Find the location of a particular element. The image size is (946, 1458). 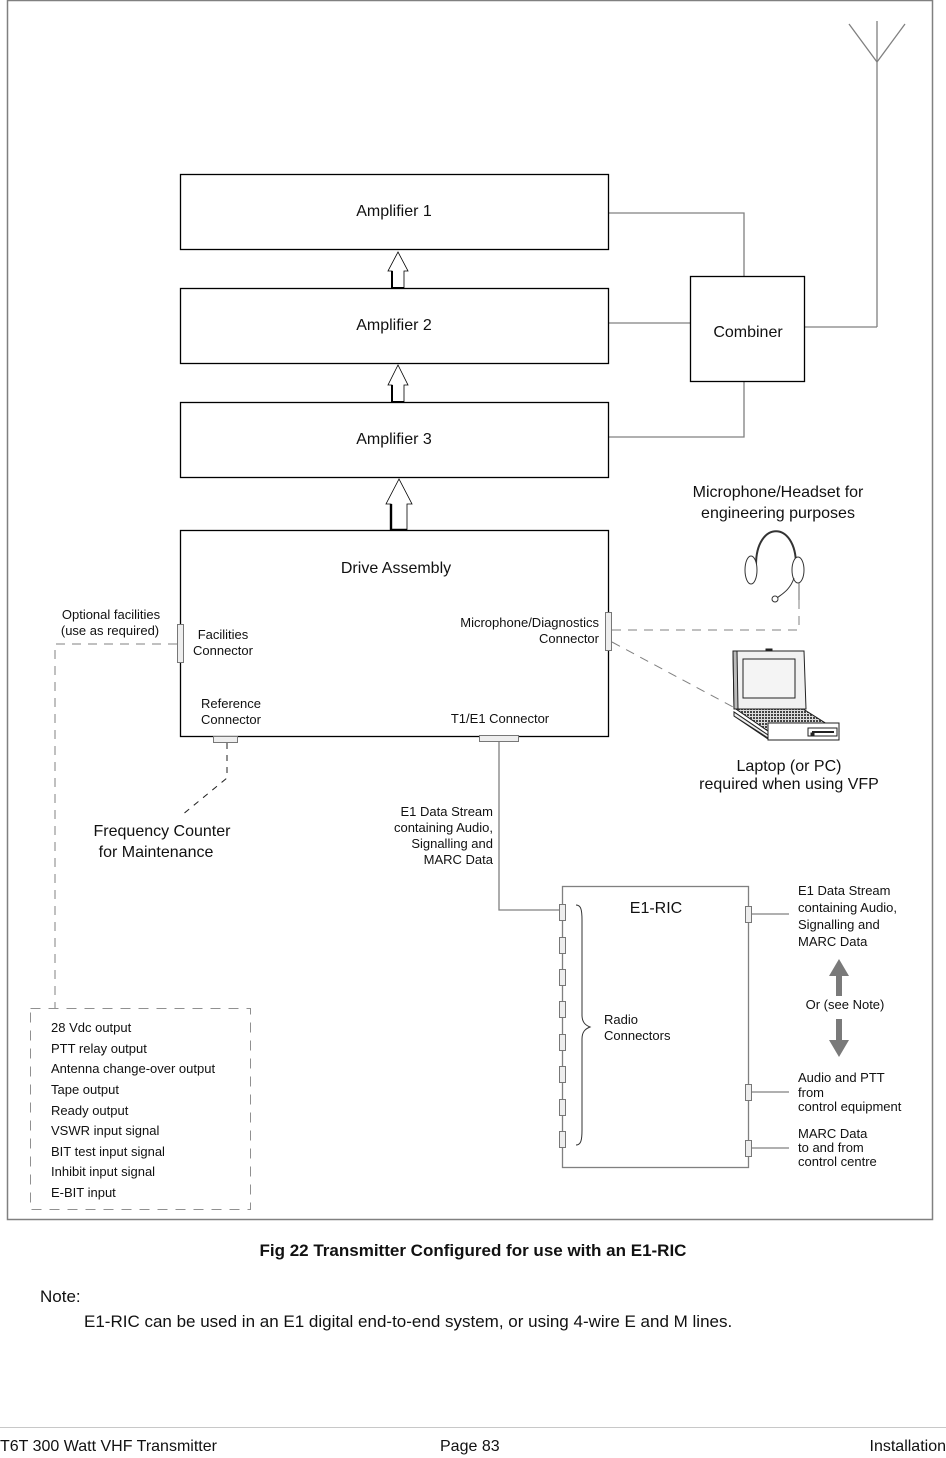

mic-diag-connector-label-1: Microphone/Diagnostics is located at coordinates (529, 622).